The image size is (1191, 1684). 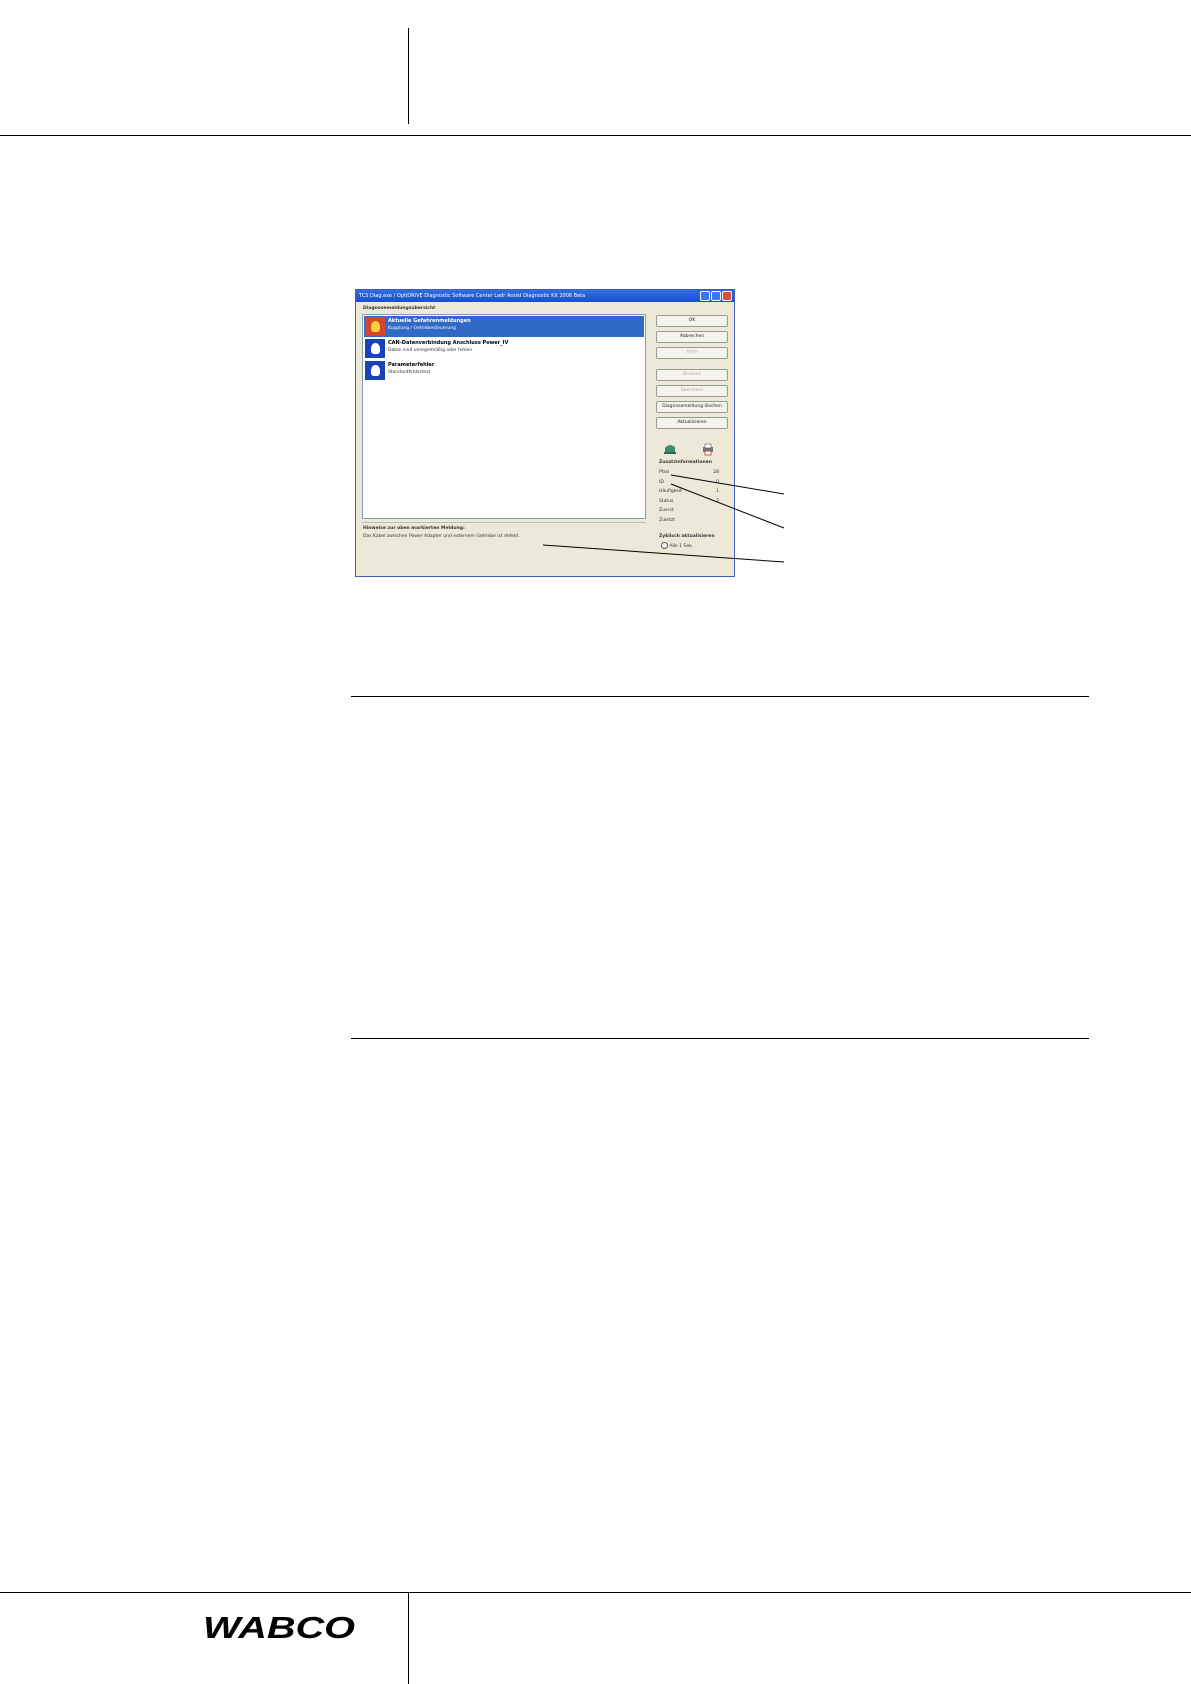 I want to click on info-label: Pfad, so click(x=664, y=472).